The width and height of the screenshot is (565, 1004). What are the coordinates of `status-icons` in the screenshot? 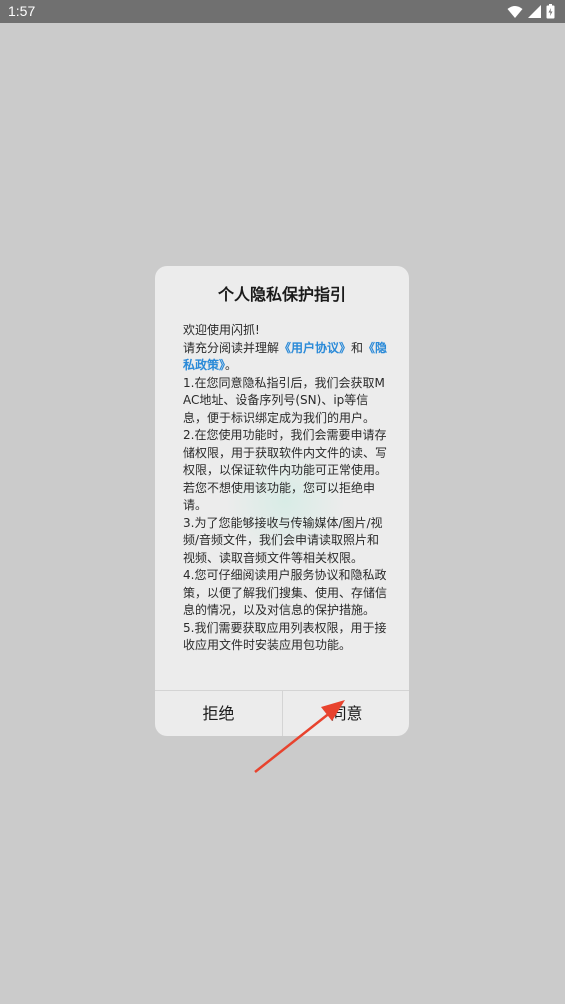 It's located at (531, 11).